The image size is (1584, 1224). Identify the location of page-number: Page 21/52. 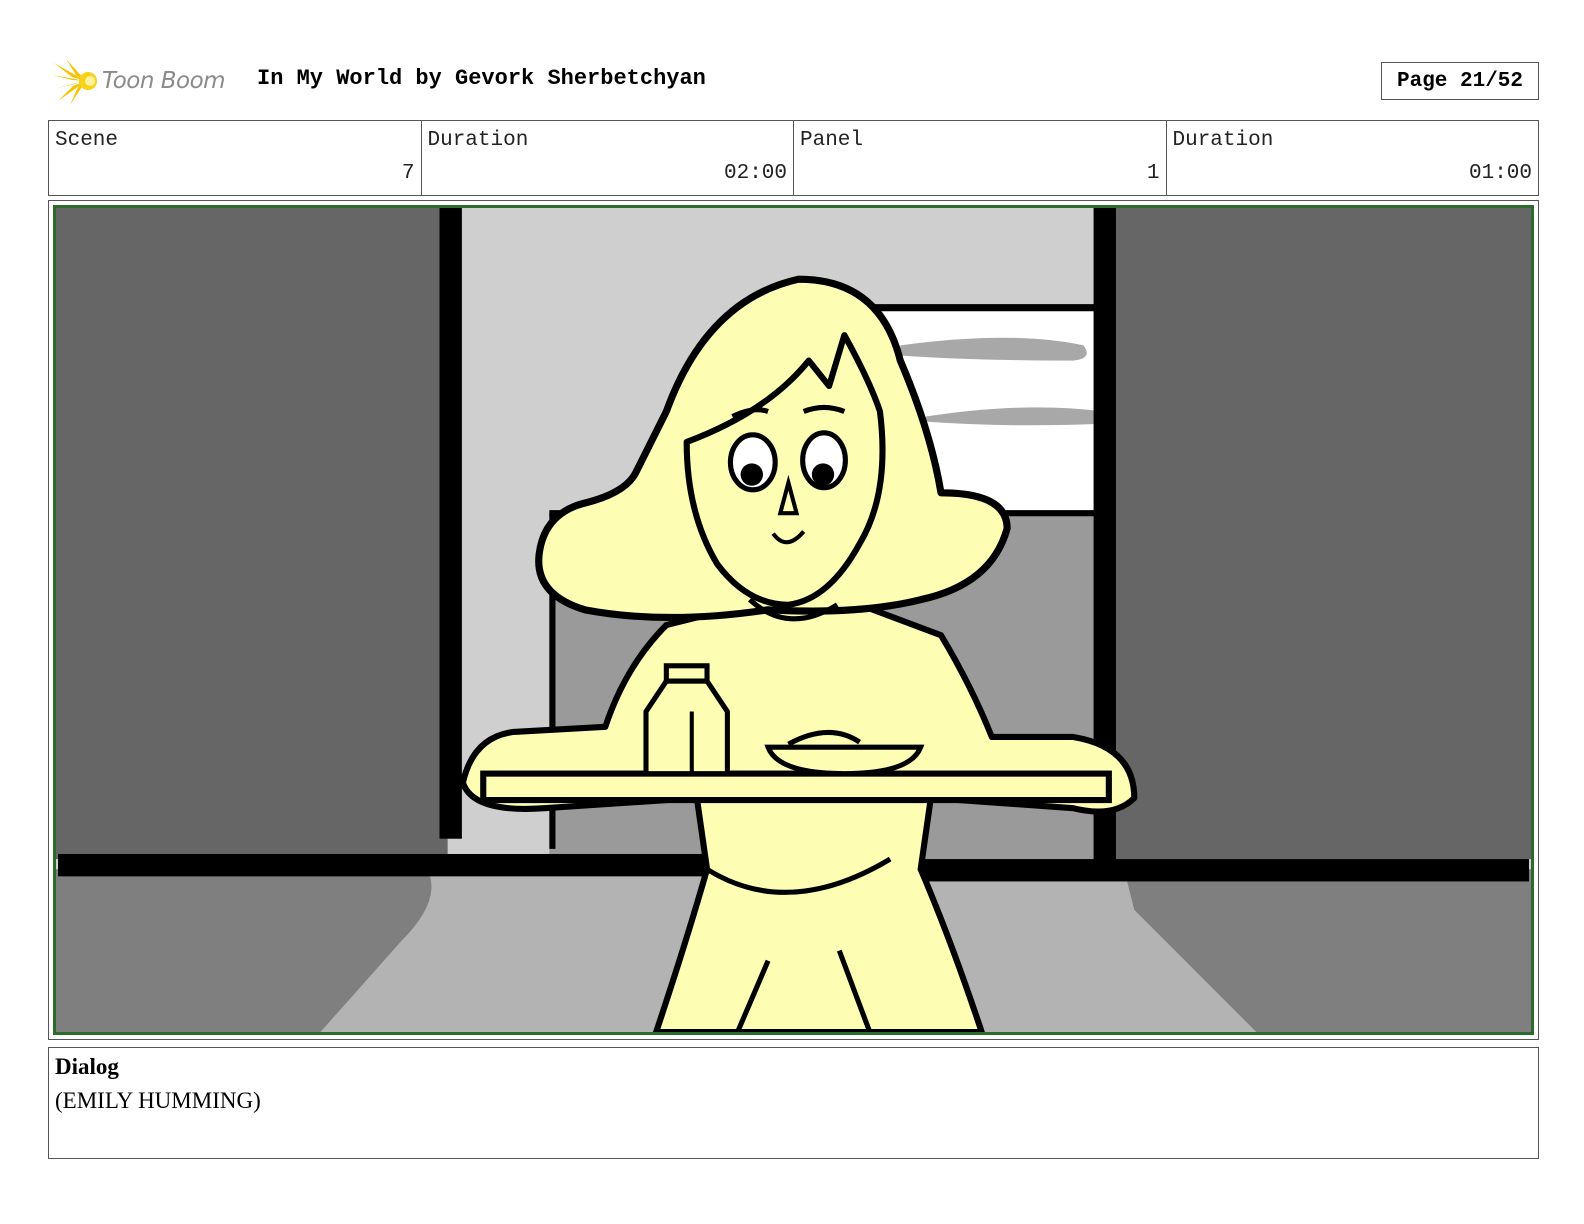
(1460, 81).